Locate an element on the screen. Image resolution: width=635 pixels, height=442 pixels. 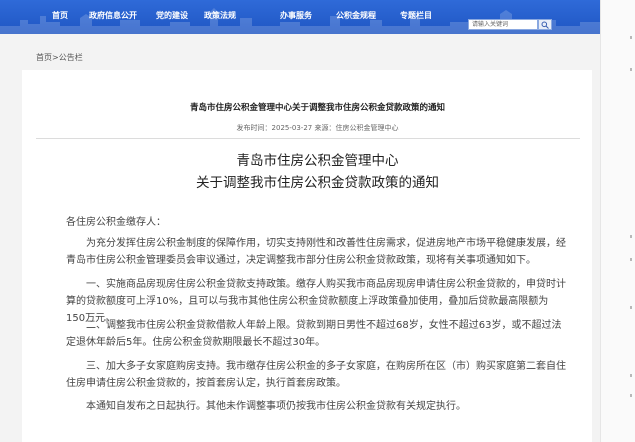
nav-item-gov-info: 政府信息公开 is located at coordinates (113, 15).